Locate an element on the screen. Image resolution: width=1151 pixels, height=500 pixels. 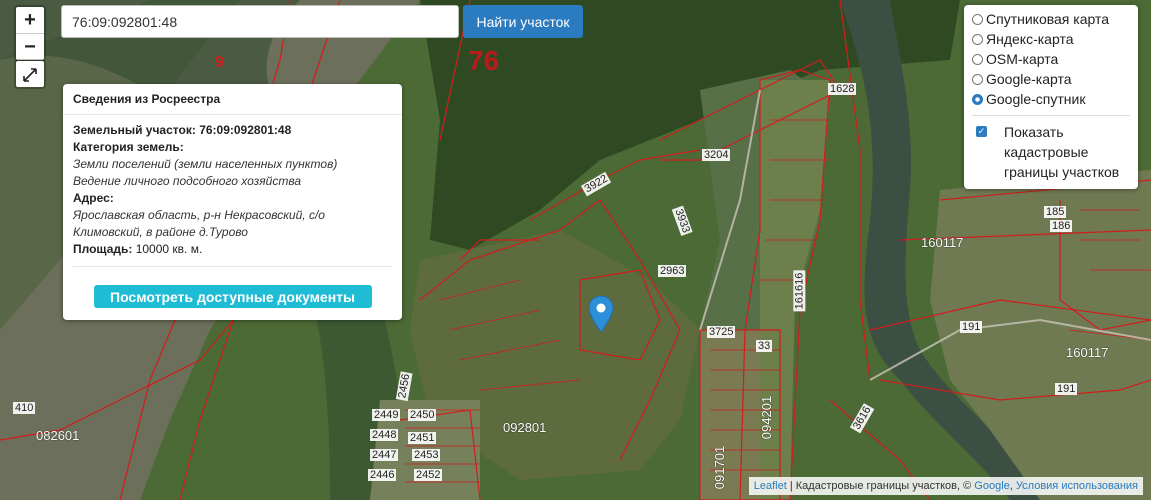
find-parcel-button: Найти участок is located at coordinates (523, 21).